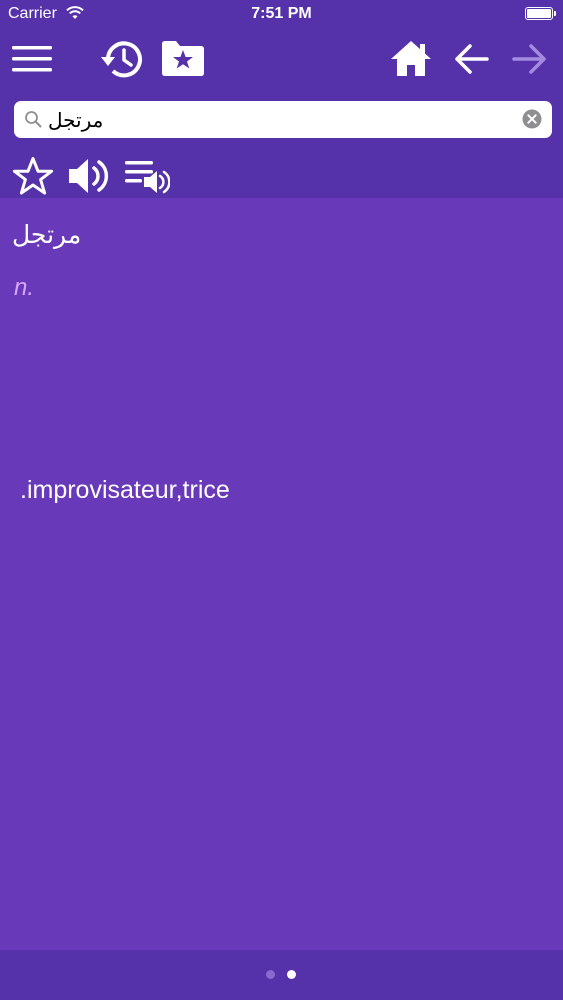 This screenshot has height=1000, width=563. I want to click on headword: مرتجل, so click(47, 234).